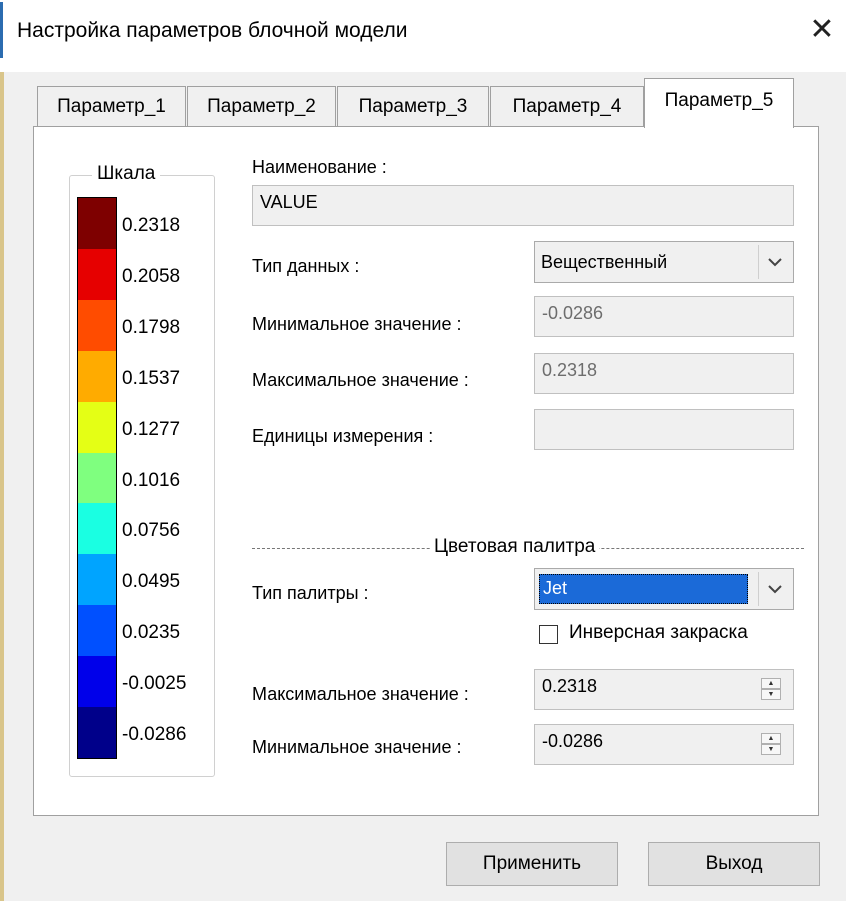 The image size is (846, 901). I want to click on max-value-field: 0.2318, so click(664, 373).